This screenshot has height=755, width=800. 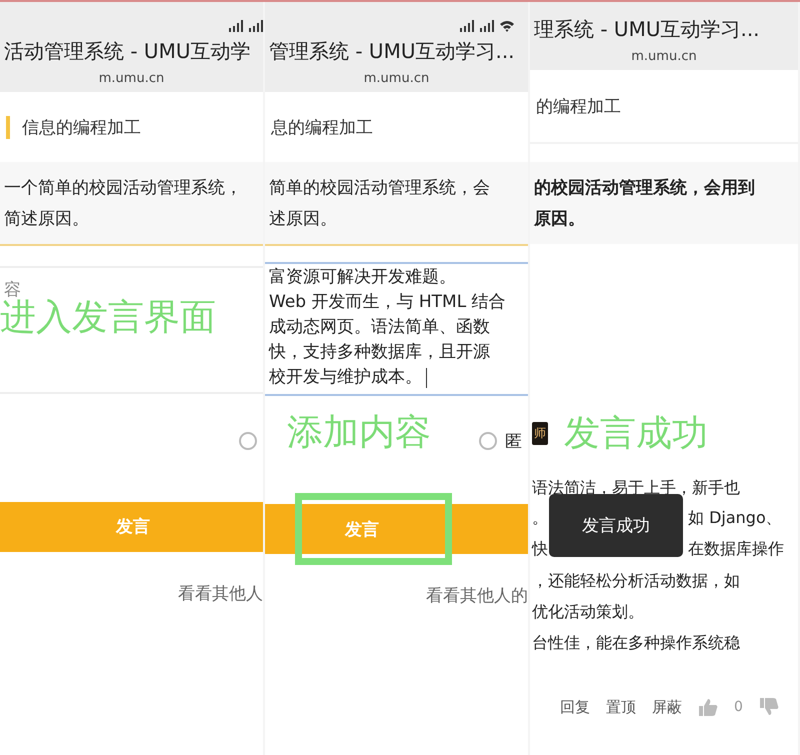 What do you see at coordinates (108, 318) in the screenshot?
I see `annotation-text: 进入发言界面` at bounding box center [108, 318].